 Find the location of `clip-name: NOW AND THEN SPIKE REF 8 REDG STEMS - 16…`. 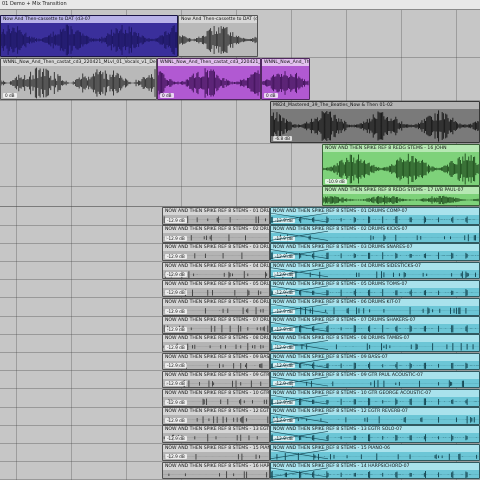

clip-name: NOW AND THEN SPIKE REF 8 REDG STEMS - 16… is located at coordinates (401, 148).